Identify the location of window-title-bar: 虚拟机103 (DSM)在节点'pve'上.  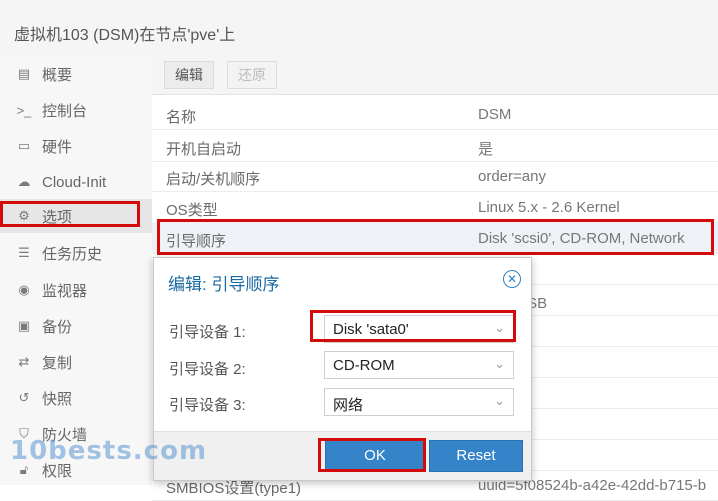
(359, 28).